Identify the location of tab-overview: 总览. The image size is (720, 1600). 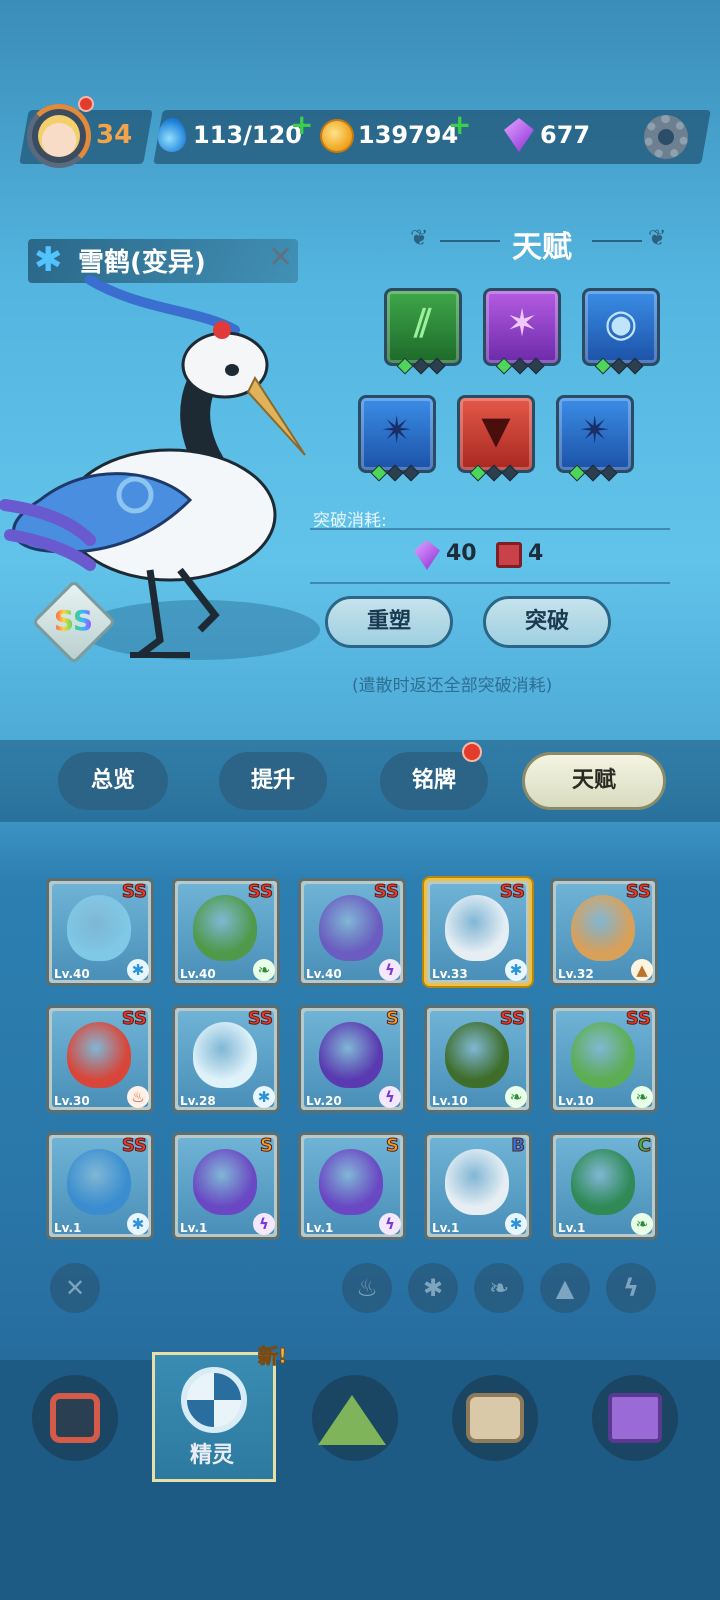
(113, 781).